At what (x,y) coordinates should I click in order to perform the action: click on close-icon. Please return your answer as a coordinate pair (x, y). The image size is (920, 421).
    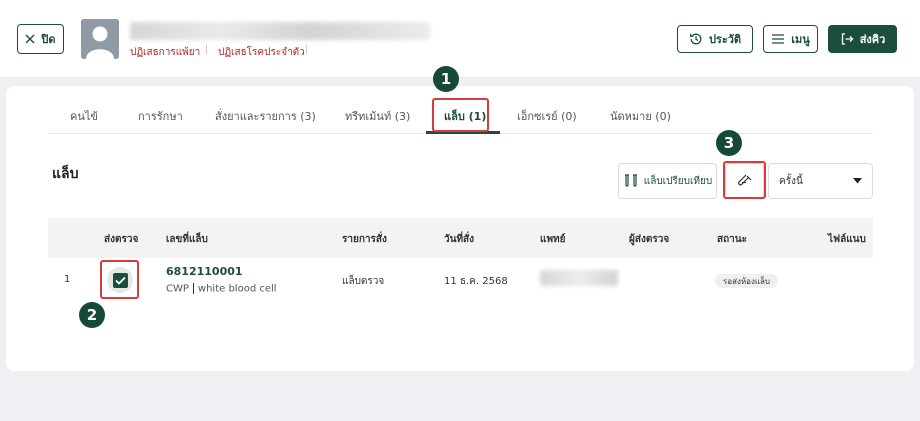
    Looking at the image, I should click on (30, 39).